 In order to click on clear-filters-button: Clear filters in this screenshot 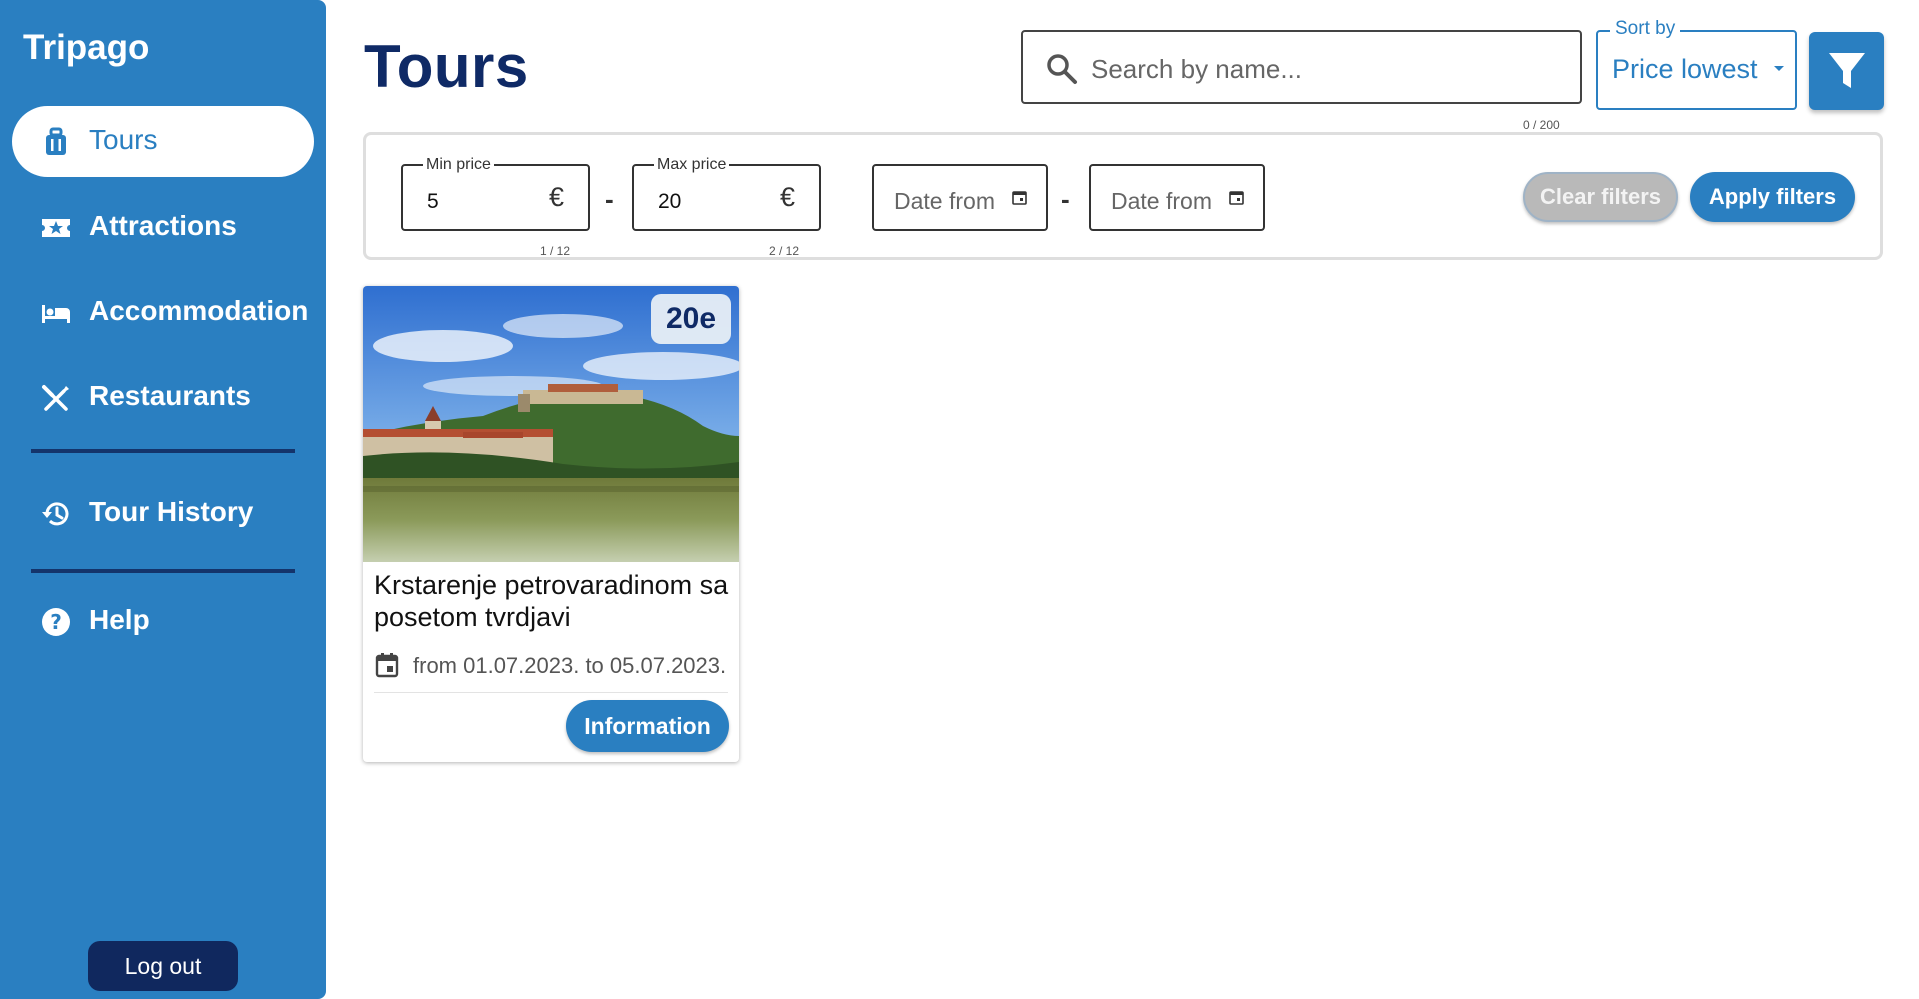, I will do `click(1600, 197)`.